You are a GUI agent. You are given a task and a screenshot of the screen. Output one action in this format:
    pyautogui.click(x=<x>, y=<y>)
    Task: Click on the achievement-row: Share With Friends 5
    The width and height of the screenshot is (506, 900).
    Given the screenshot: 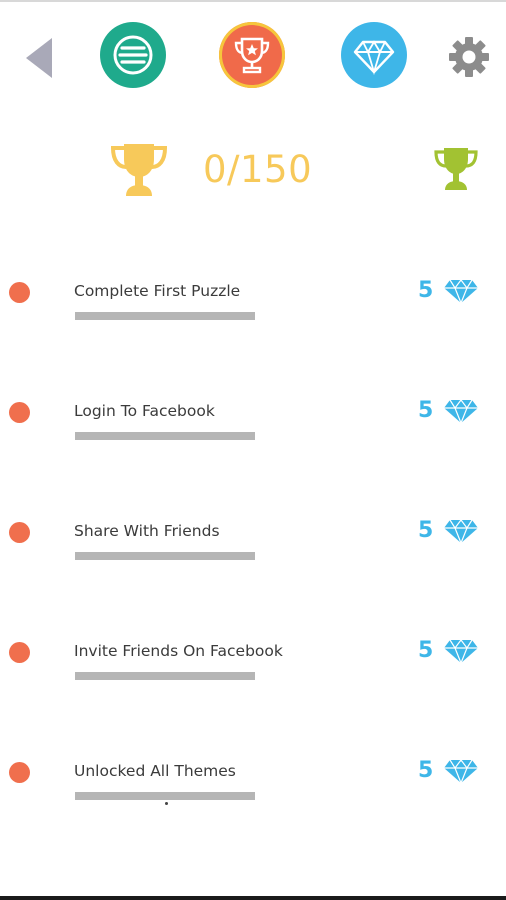 What is the action you would take?
    pyautogui.click(x=253, y=542)
    